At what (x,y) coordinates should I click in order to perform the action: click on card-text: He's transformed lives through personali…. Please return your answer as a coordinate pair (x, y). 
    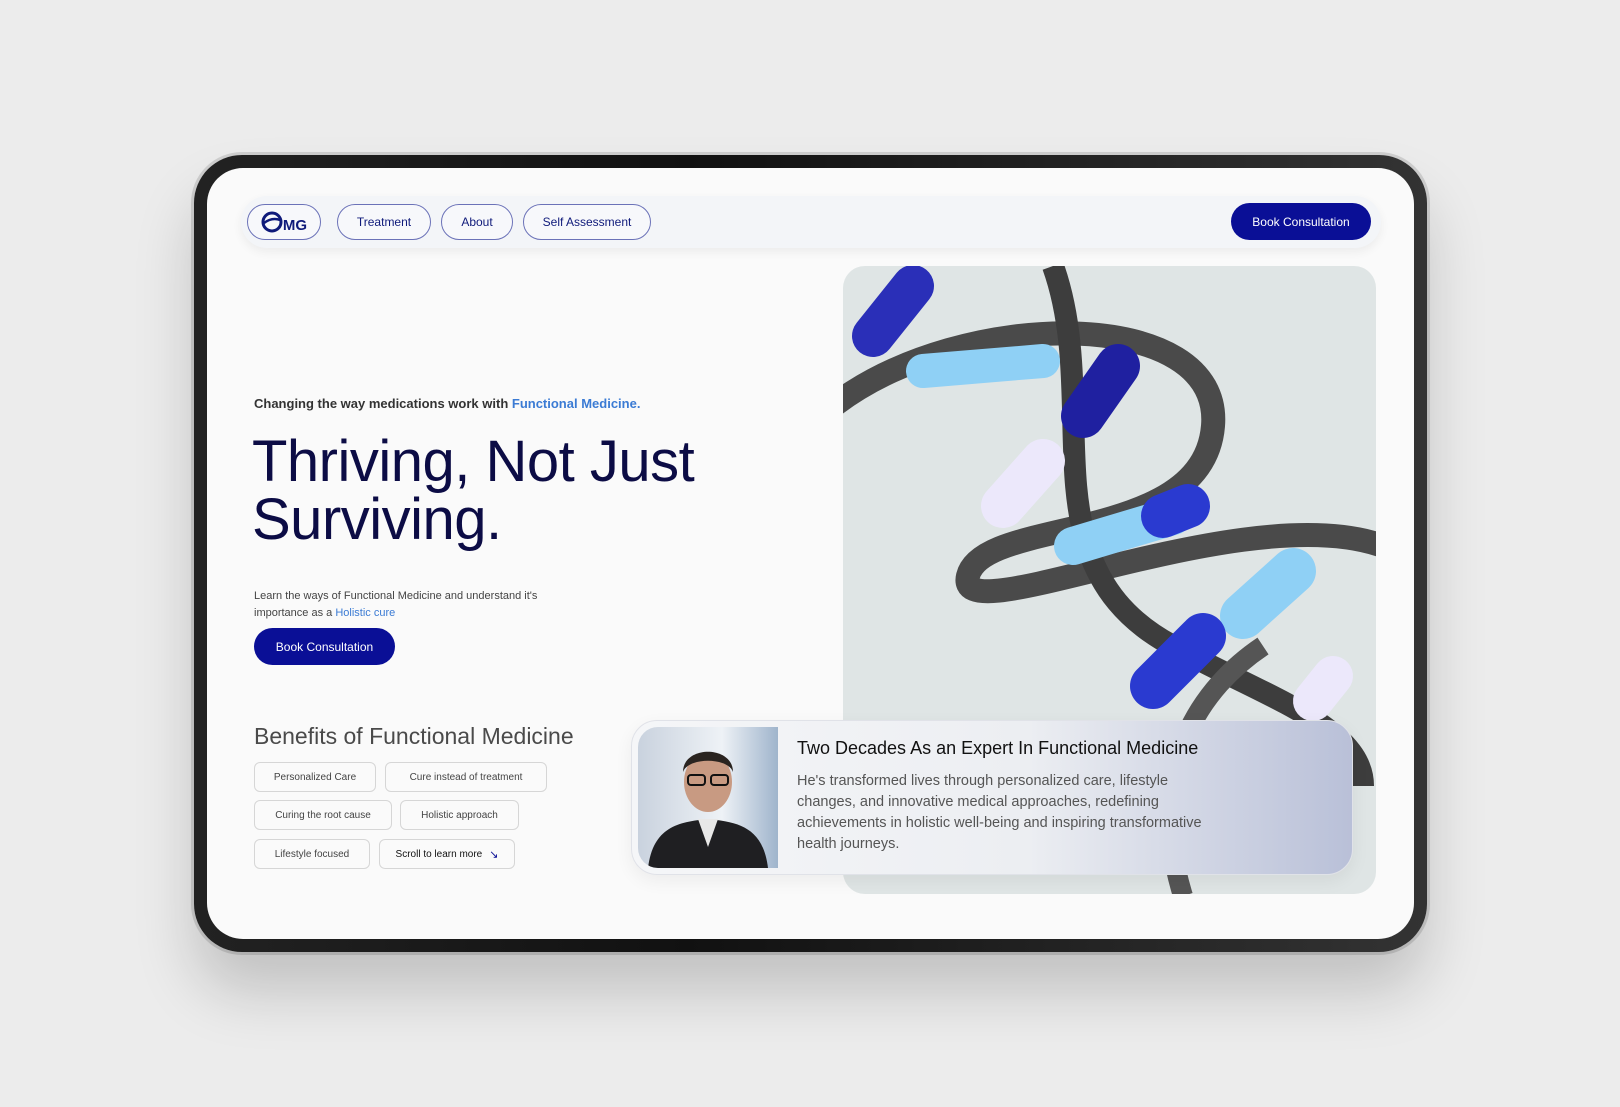
    Looking at the image, I should click on (999, 812).